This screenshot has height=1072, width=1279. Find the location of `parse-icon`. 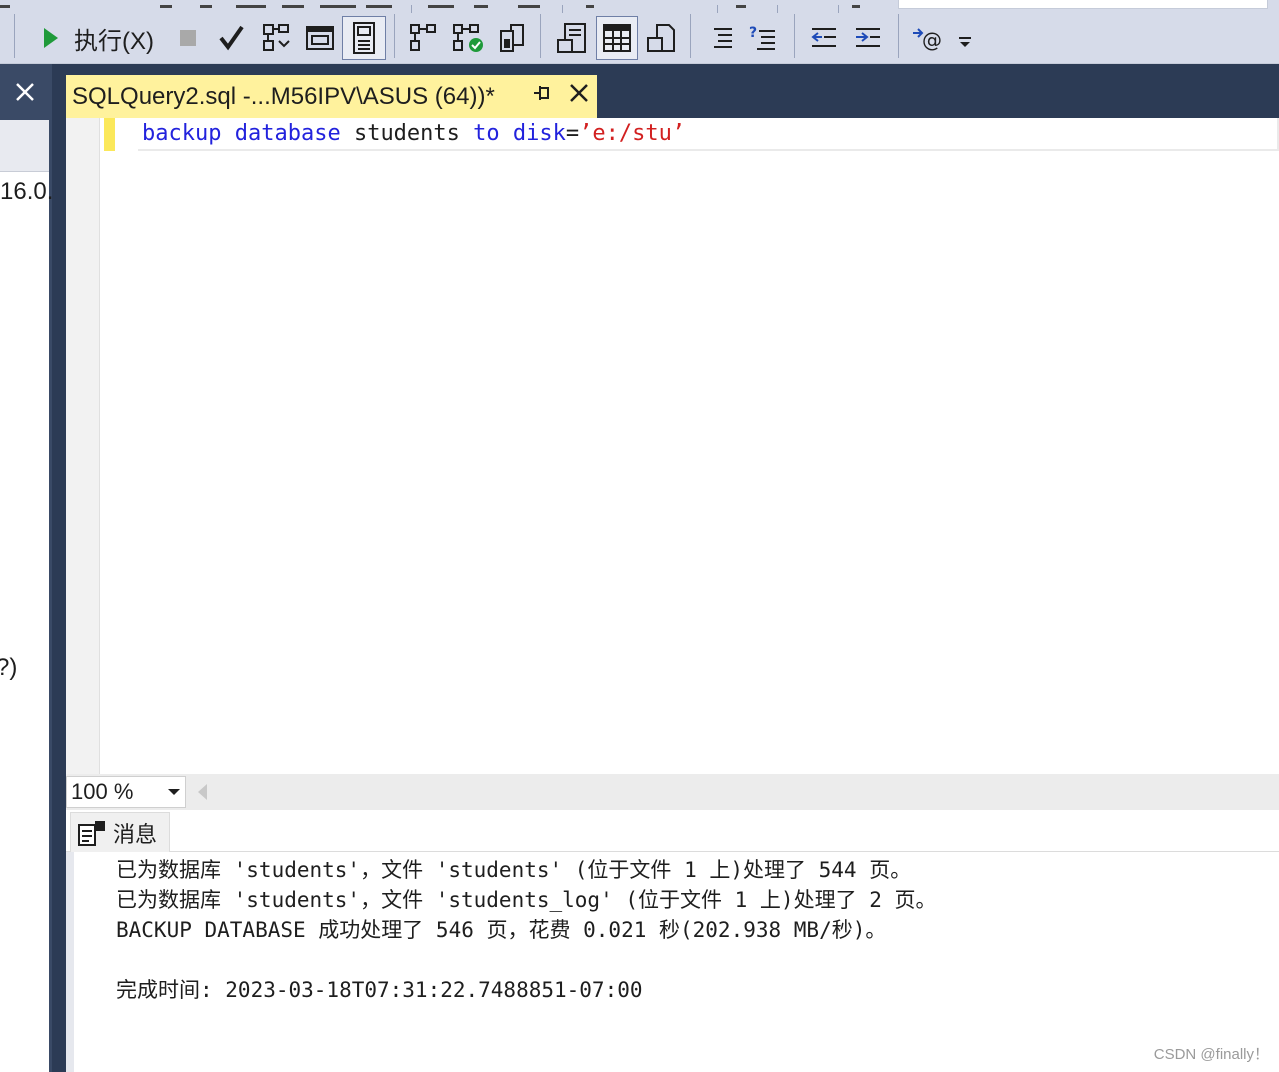

parse-icon is located at coordinates (231, 38).